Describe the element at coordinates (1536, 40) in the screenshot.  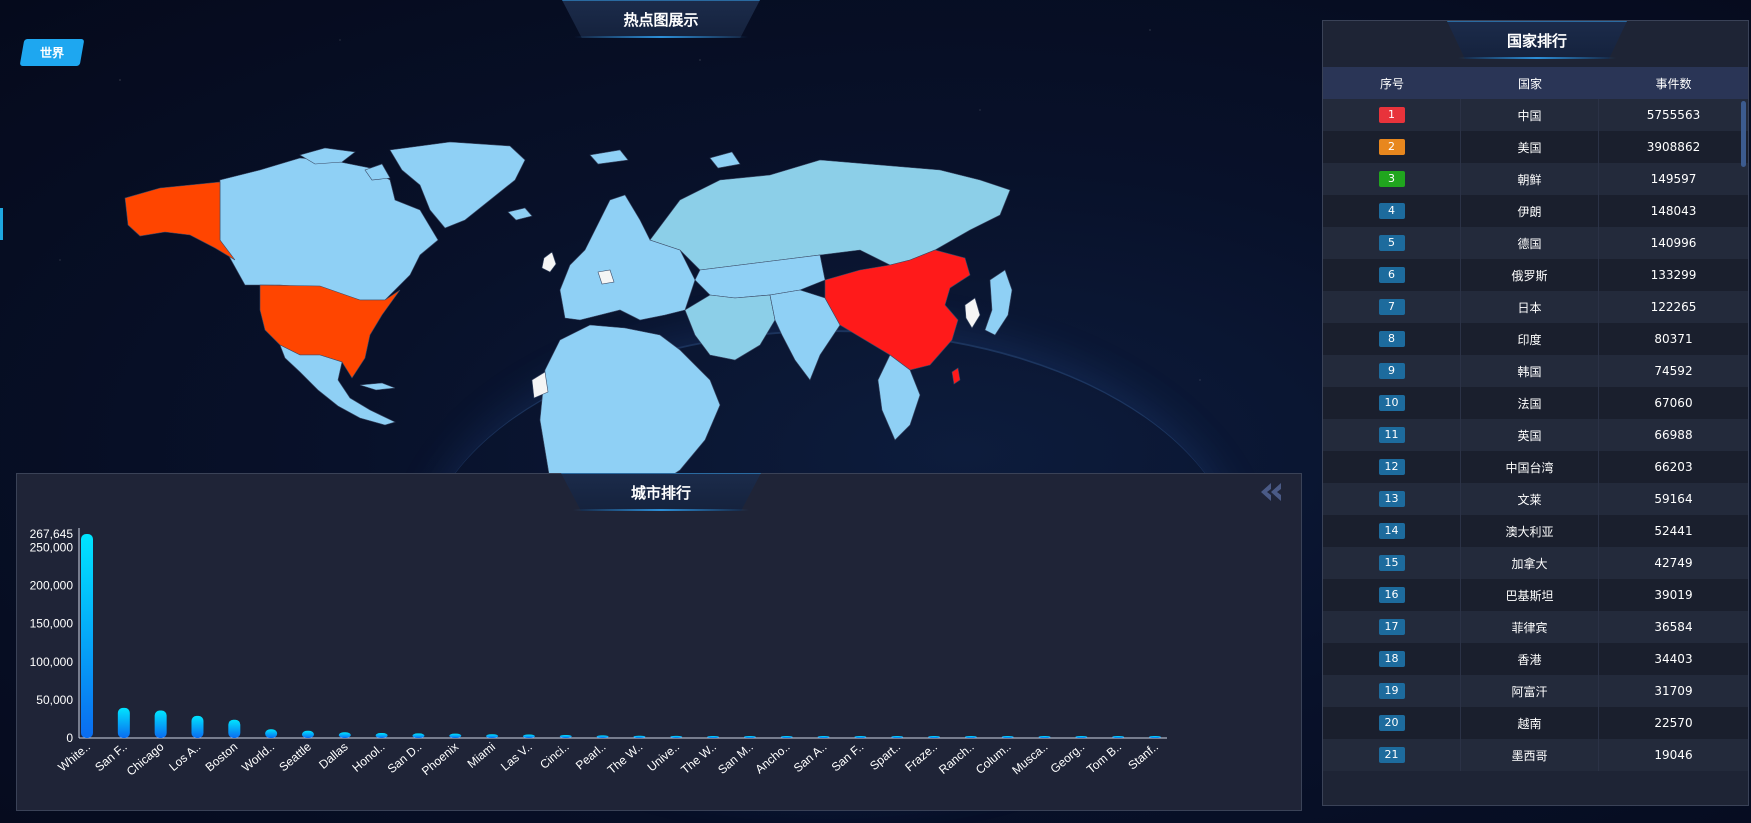
I see `country-ranking-title-text: 国家排行` at that location.